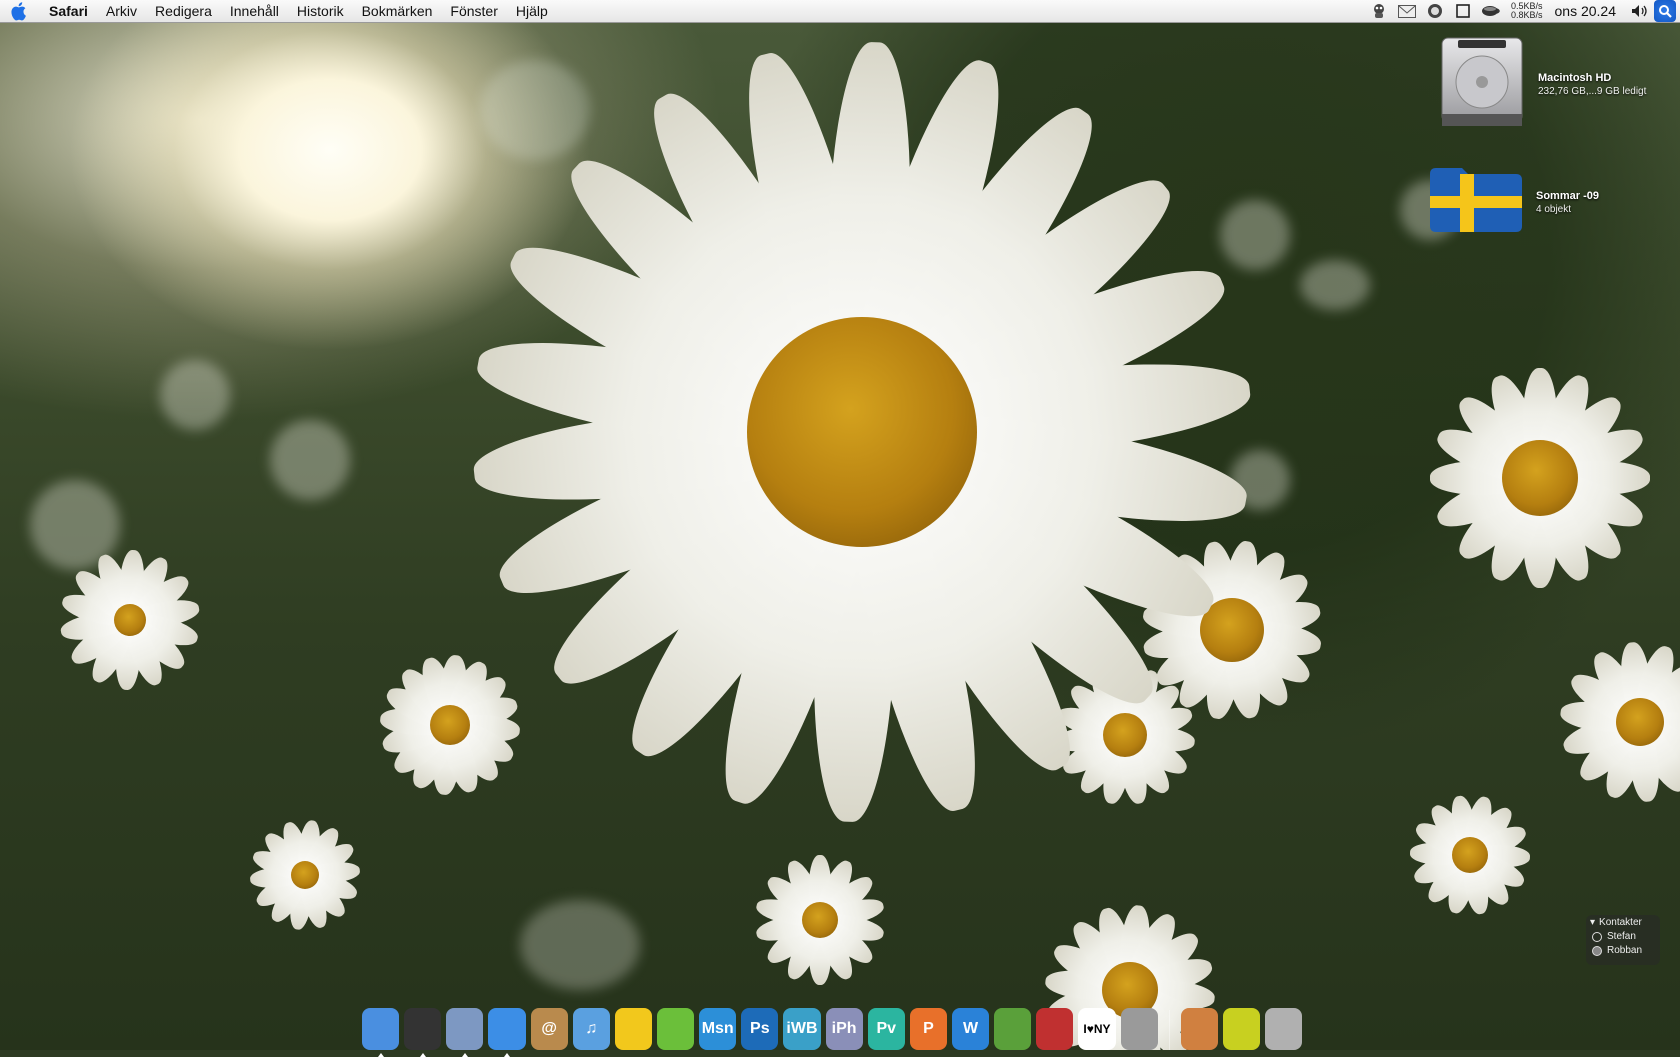 The image size is (1680, 1057). What do you see at coordinates (183, 11) in the screenshot?
I see `menu-item: Redigera` at bounding box center [183, 11].